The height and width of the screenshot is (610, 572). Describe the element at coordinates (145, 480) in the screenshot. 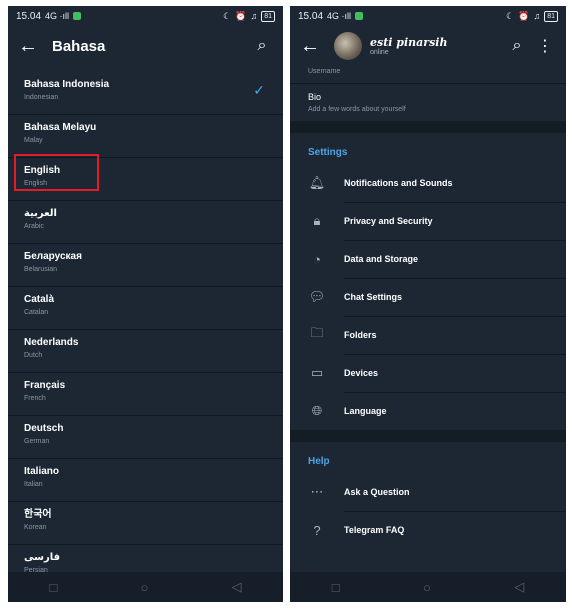

I see `language-item: Italiano Italian` at that location.